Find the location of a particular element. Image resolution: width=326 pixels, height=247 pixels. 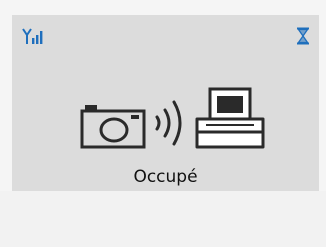

printer-icon is located at coordinates (230, 118).